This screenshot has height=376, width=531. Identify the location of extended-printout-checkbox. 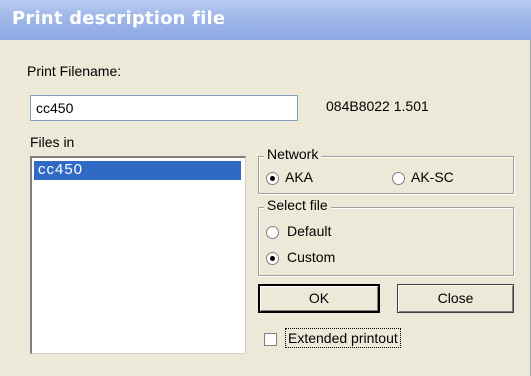
(270, 339).